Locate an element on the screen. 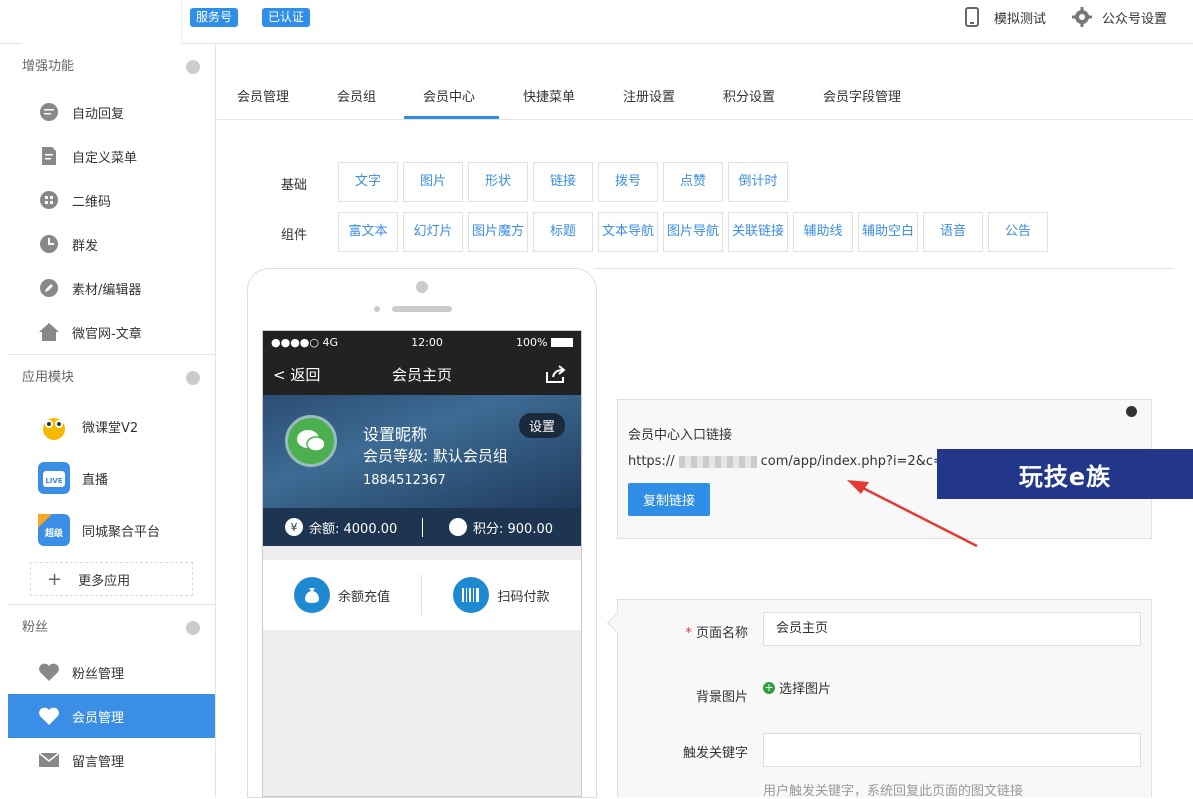 The width and height of the screenshot is (1193, 799). component-button: 幻灯片 is located at coordinates (433, 232).